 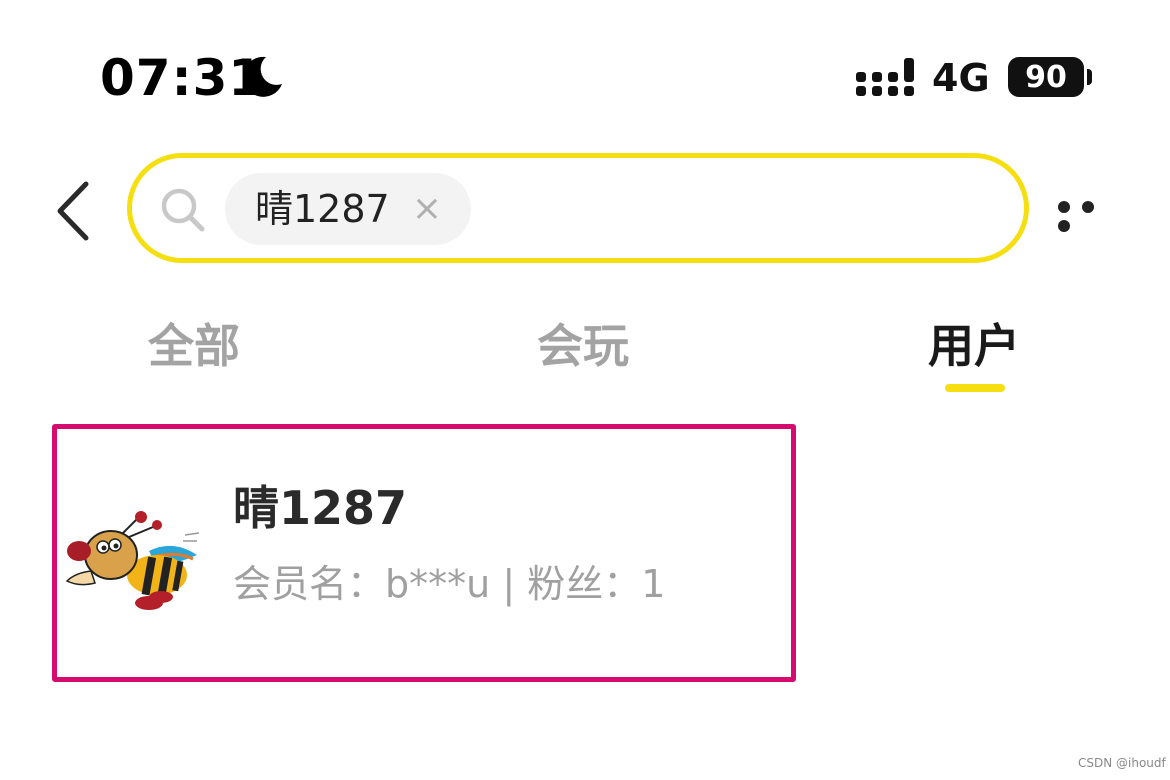 What do you see at coordinates (262, 76) in the screenshot?
I see `moon-icon` at bounding box center [262, 76].